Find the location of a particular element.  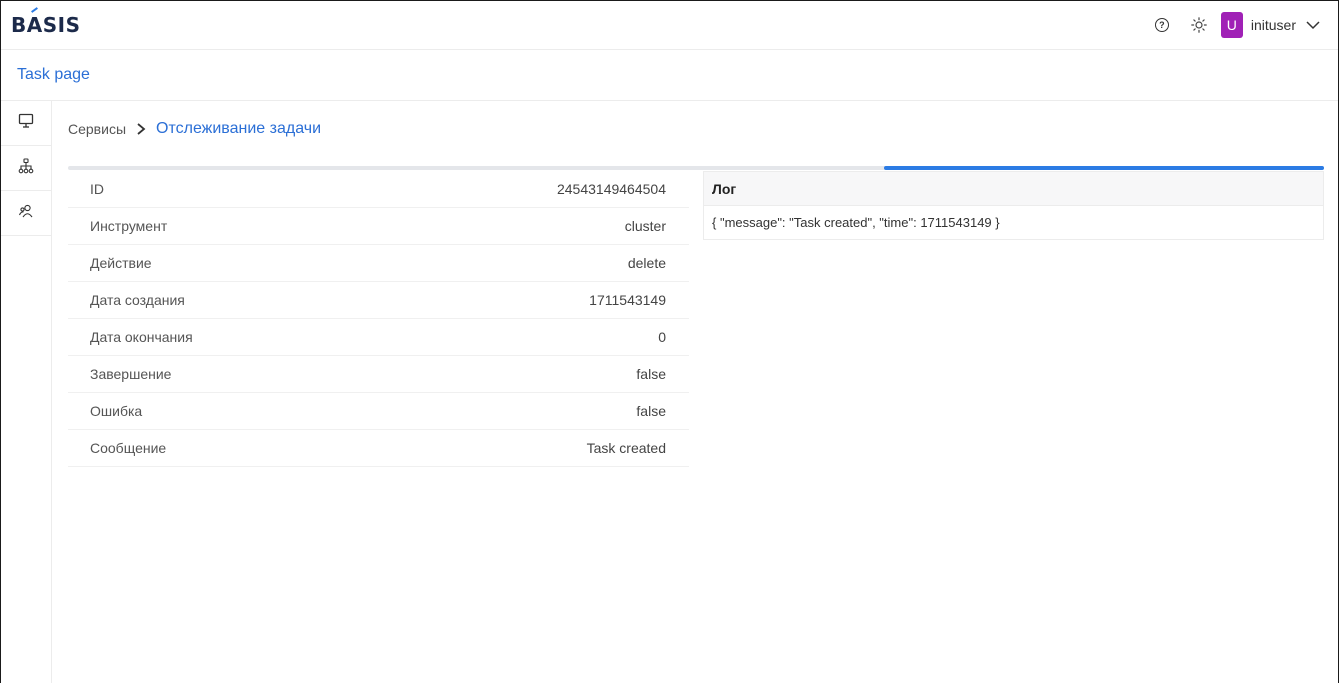

table-row: Действие delete is located at coordinates (378, 263).